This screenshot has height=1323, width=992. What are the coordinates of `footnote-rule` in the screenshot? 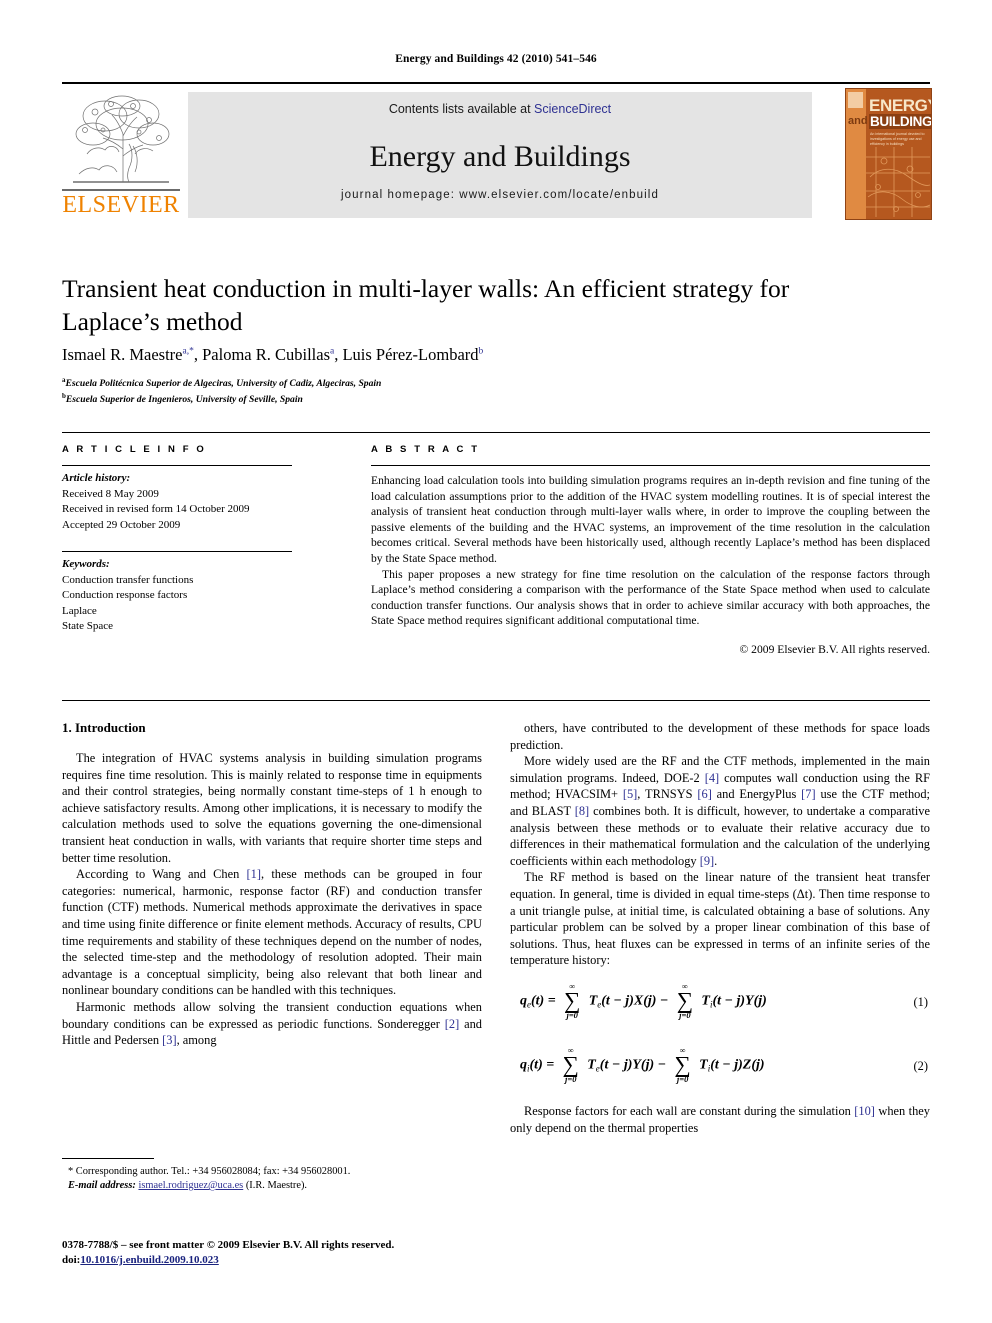 It's located at (108, 1158).